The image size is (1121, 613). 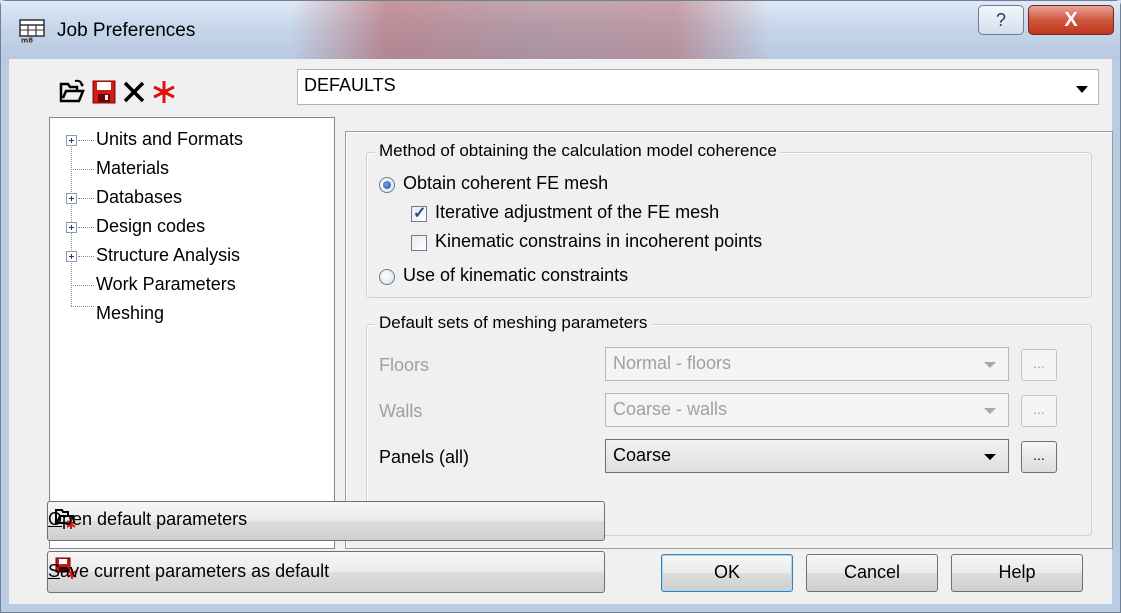 I want to click on cancel-button-label: Cancel, so click(x=872, y=572).